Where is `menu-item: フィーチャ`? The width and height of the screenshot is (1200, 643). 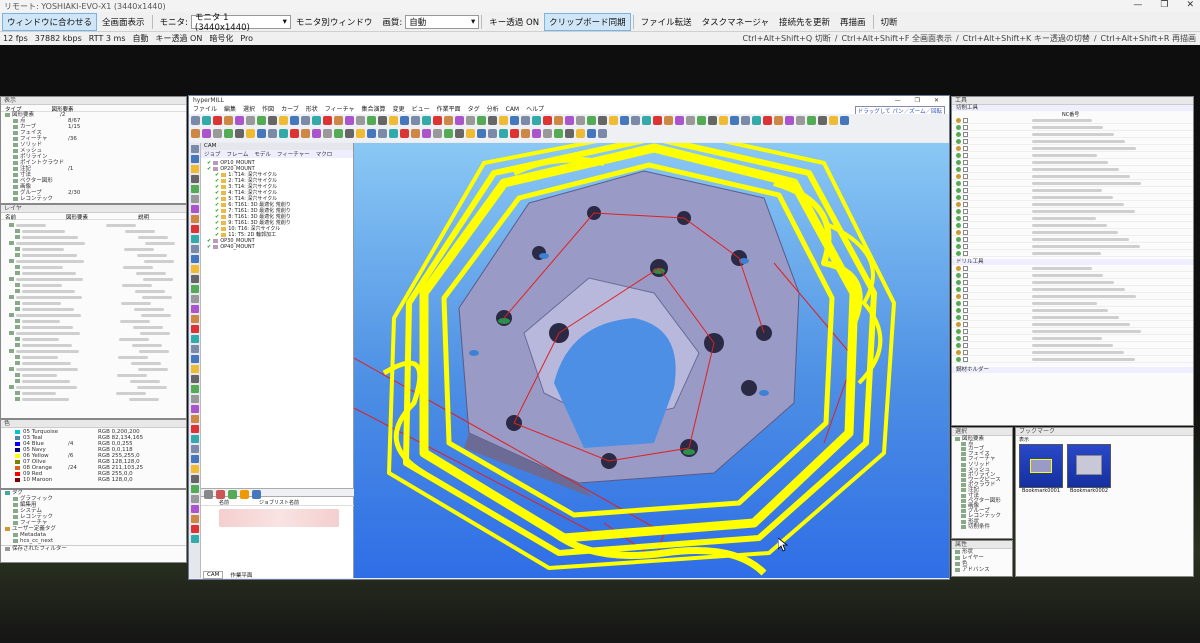
menu-item: フィーチャ is located at coordinates (340, 109).